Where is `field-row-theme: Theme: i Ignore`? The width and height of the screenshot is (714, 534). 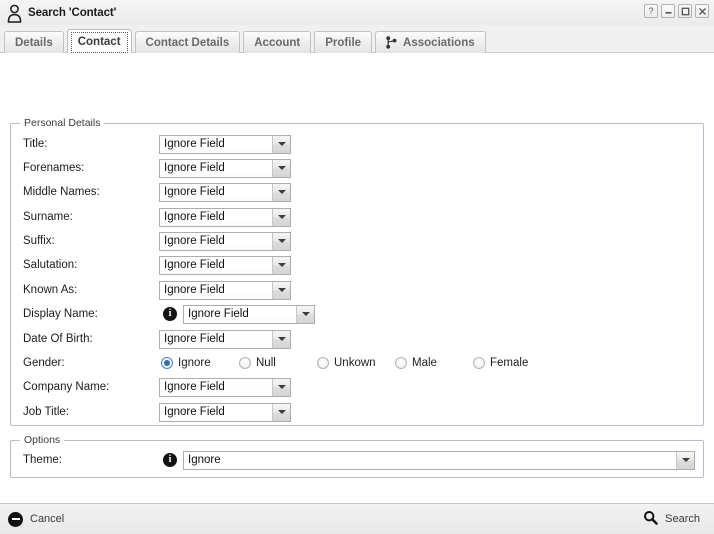 field-row-theme: Theme: i Ignore is located at coordinates (357, 460).